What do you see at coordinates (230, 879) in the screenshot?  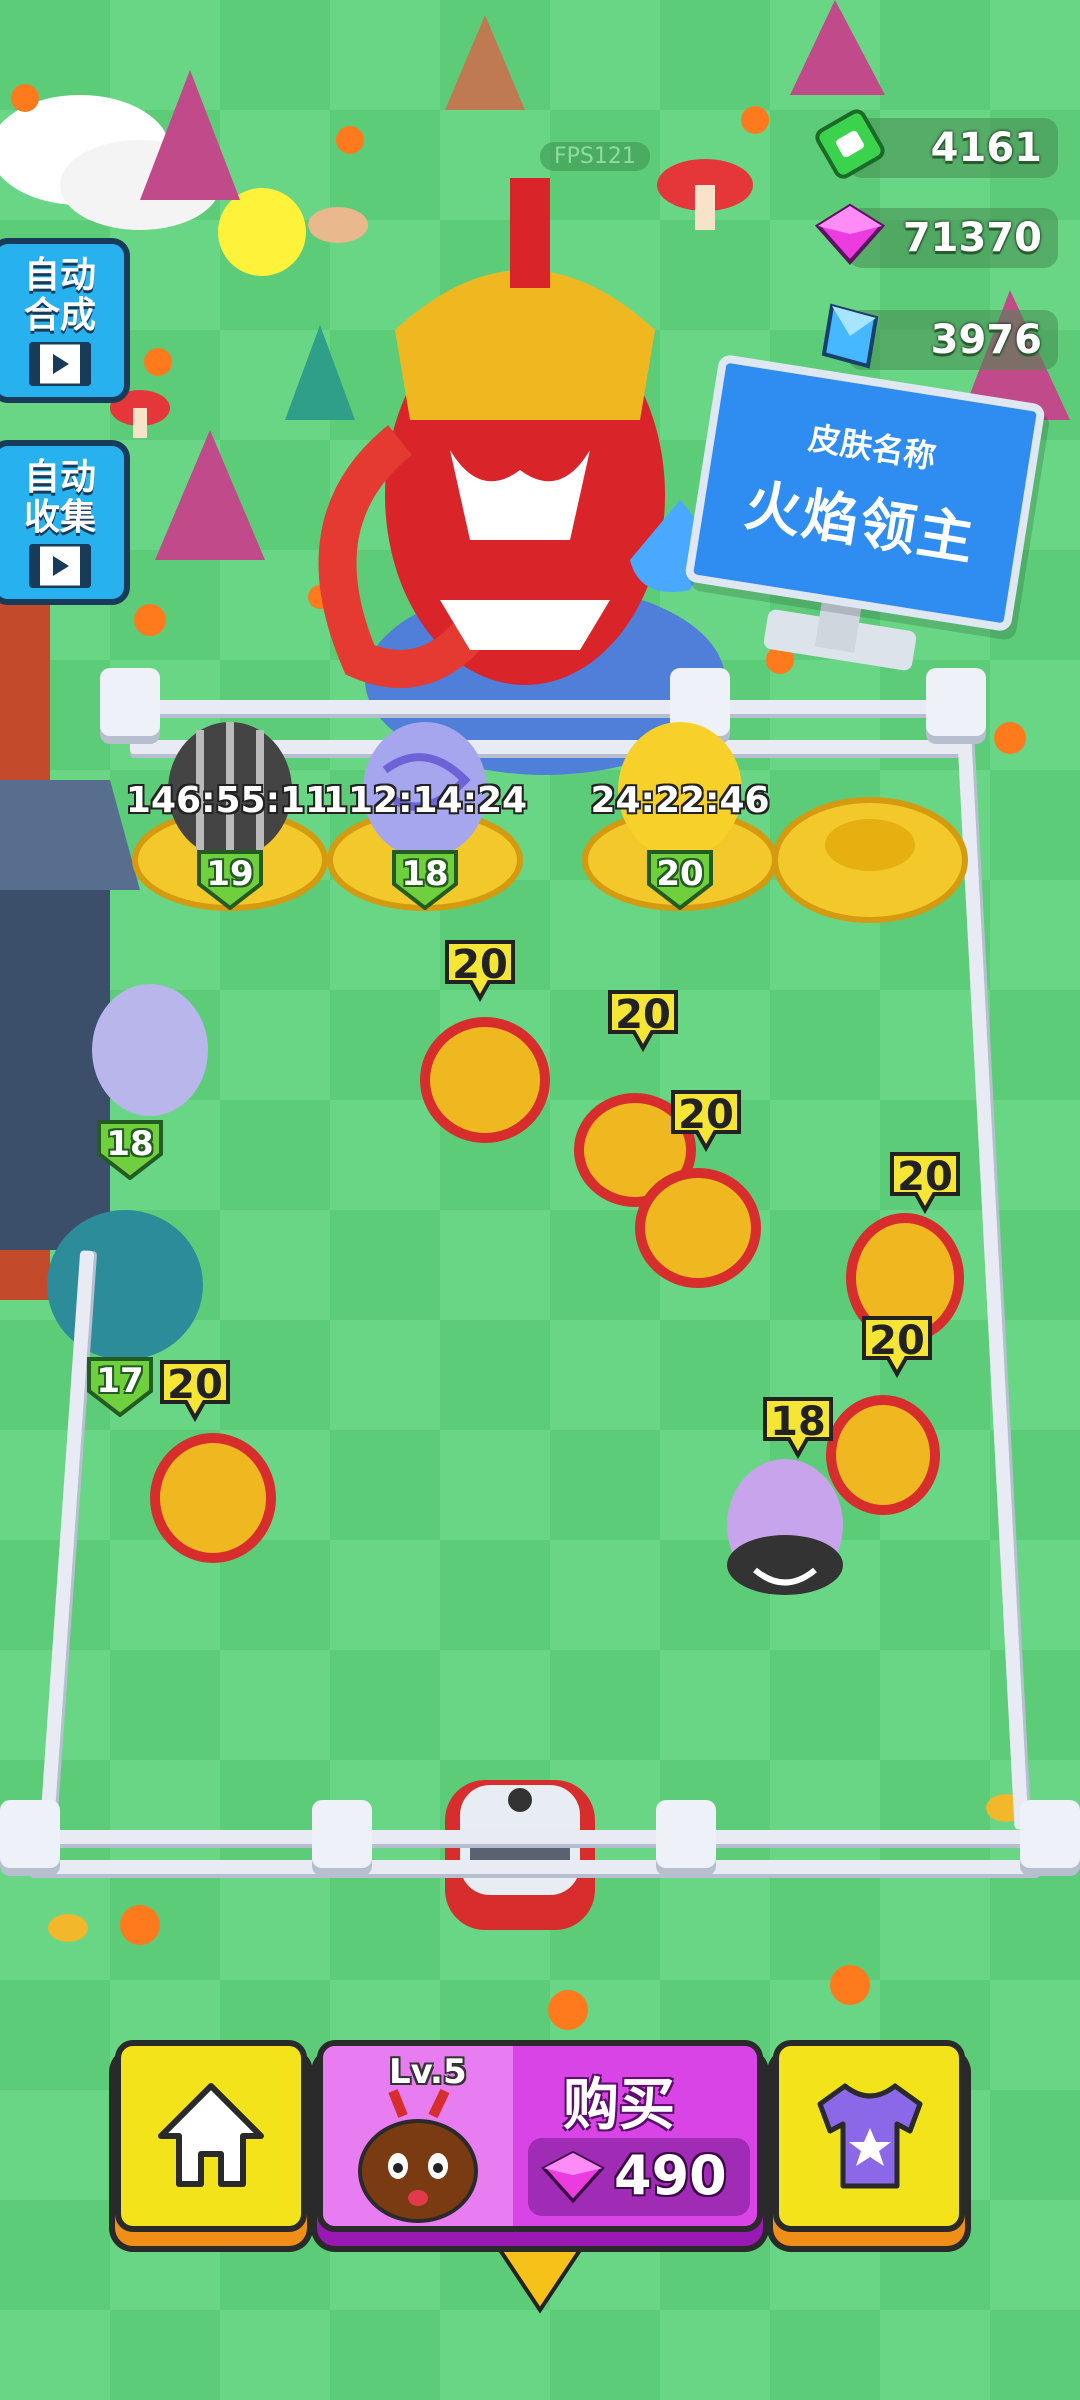 I see `egg-level-badge: 19` at bounding box center [230, 879].